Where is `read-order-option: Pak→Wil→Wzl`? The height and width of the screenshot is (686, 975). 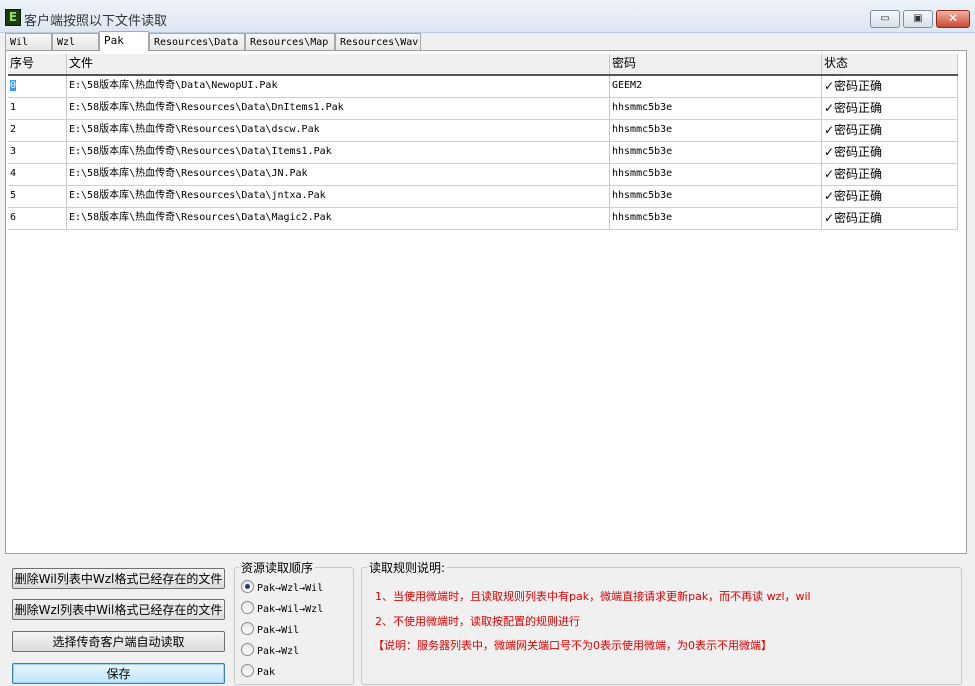 read-order-option: Pak→Wil→Wzl is located at coordinates (282, 609).